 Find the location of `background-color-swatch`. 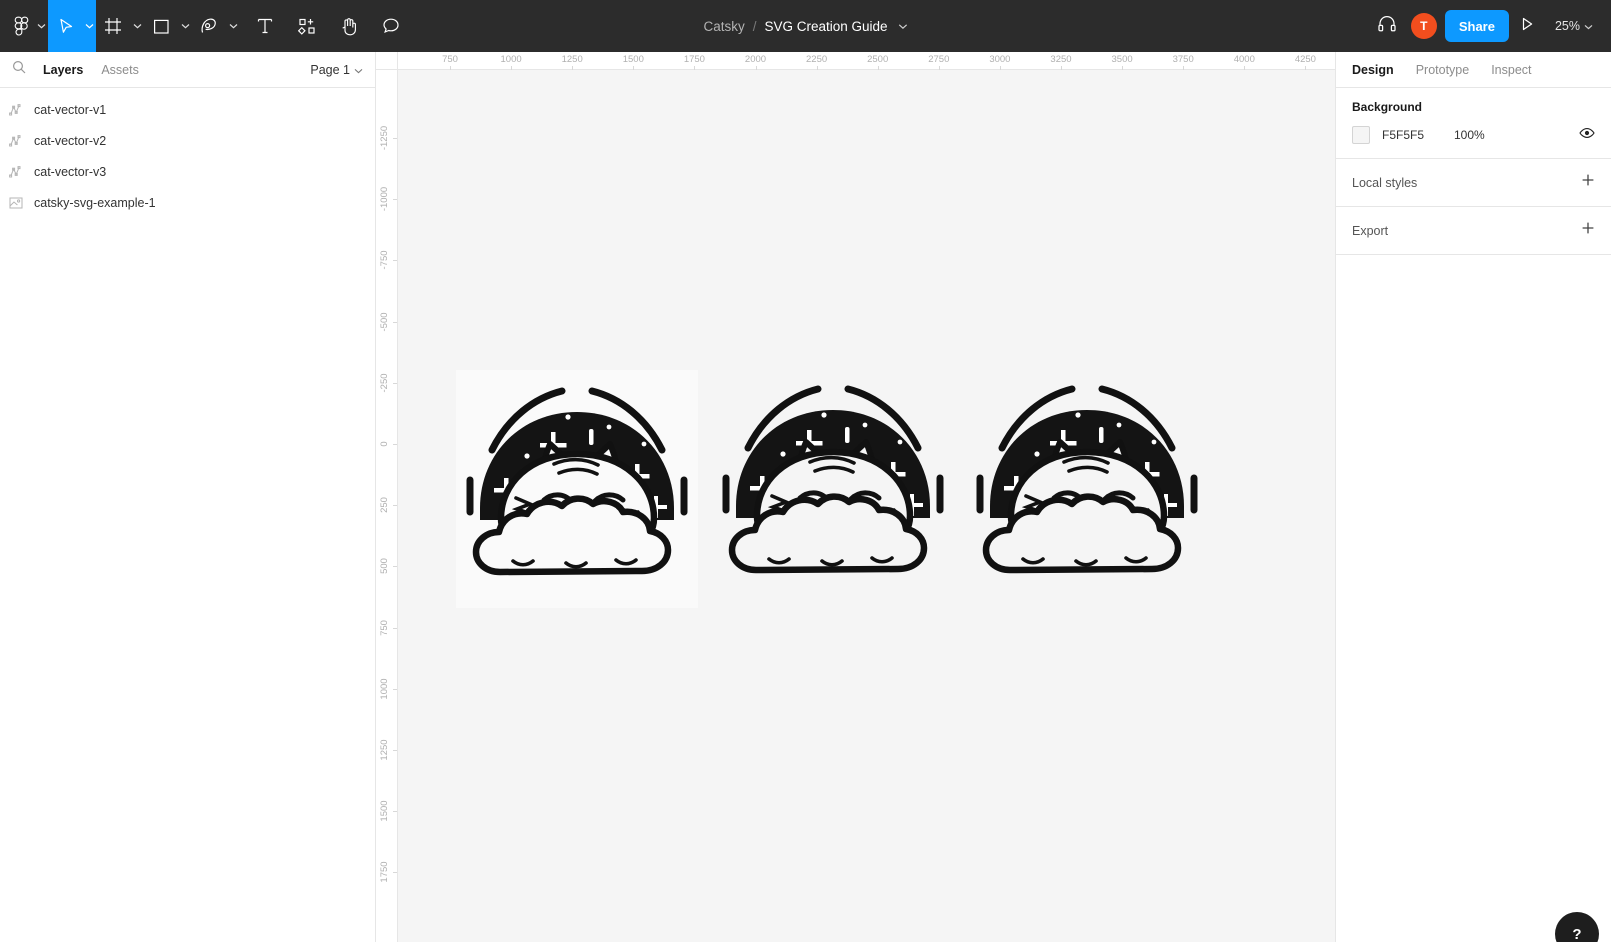

background-color-swatch is located at coordinates (1361, 135).